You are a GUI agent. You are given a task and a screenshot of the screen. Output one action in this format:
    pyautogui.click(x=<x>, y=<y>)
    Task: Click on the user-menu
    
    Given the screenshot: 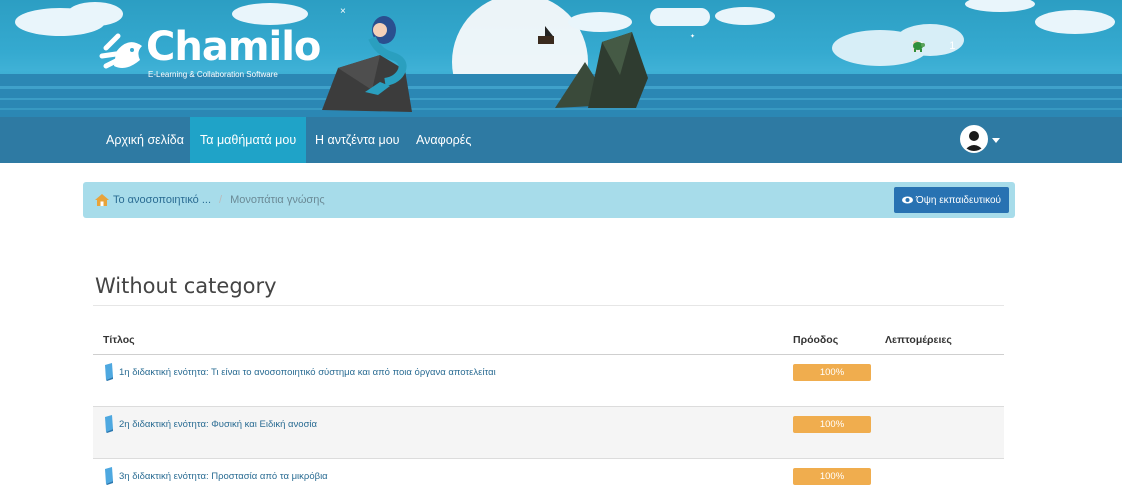 What is the action you would take?
    pyautogui.click(x=980, y=139)
    